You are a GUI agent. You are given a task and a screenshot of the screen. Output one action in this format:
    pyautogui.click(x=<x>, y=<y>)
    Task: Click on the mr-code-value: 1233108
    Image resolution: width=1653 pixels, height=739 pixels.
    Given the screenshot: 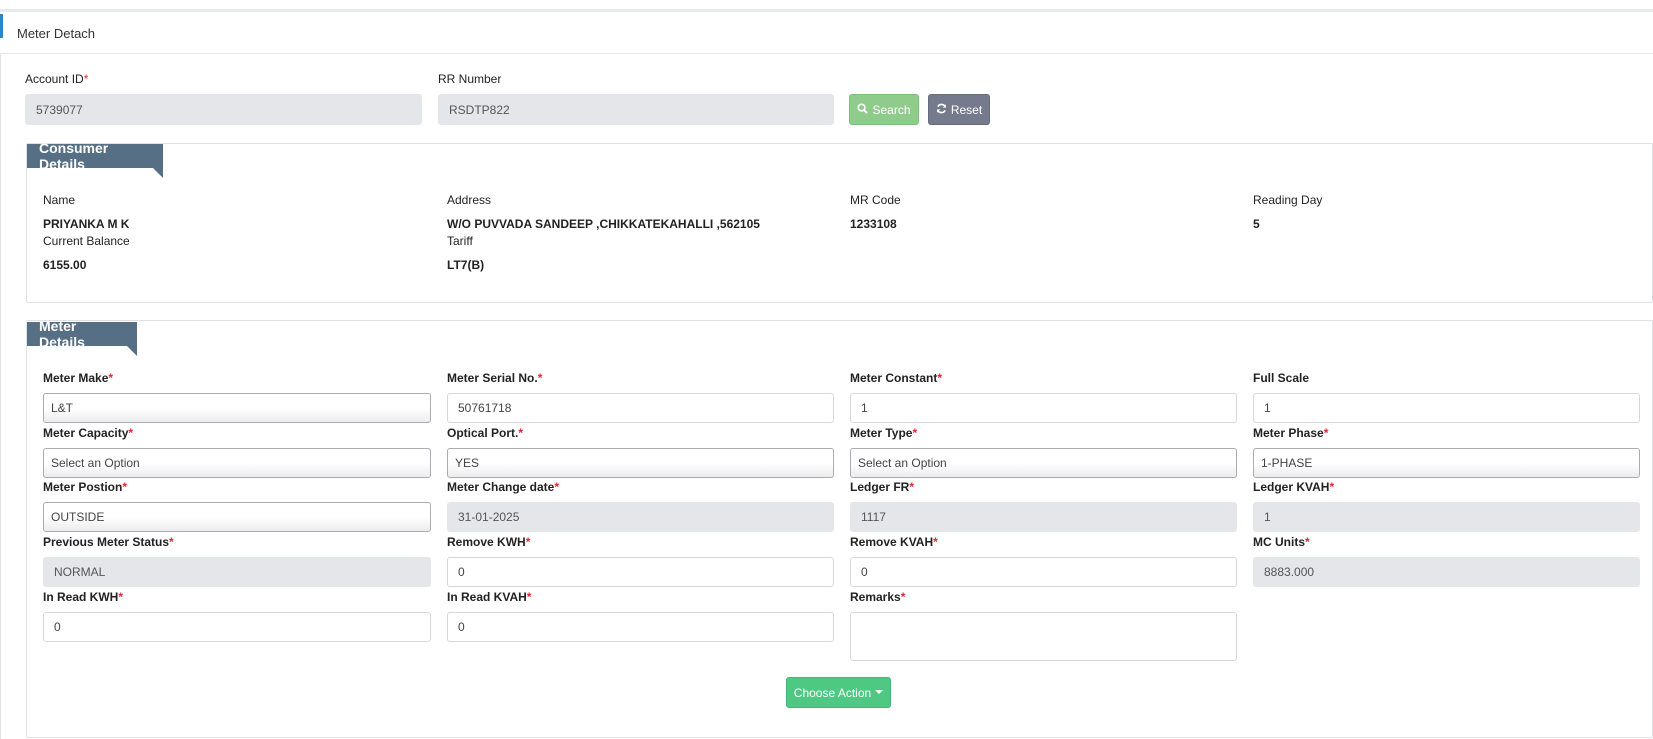 What is the action you would take?
    pyautogui.click(x=873, y=224)
    